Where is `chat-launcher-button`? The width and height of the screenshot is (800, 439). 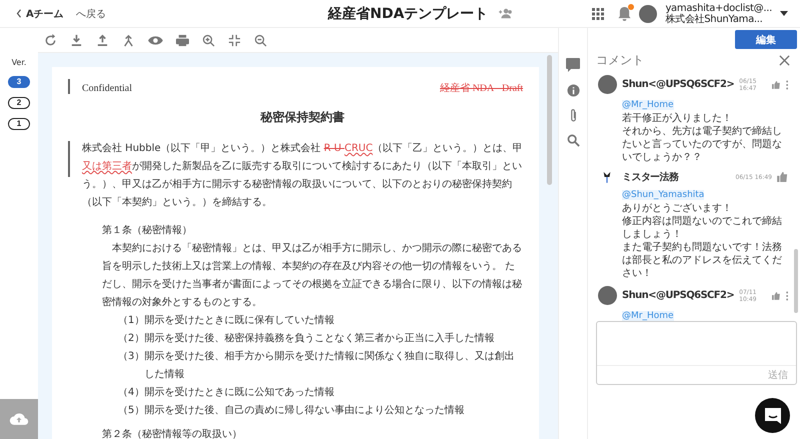
chat-launcher-button is located at coordinates (772, 415).